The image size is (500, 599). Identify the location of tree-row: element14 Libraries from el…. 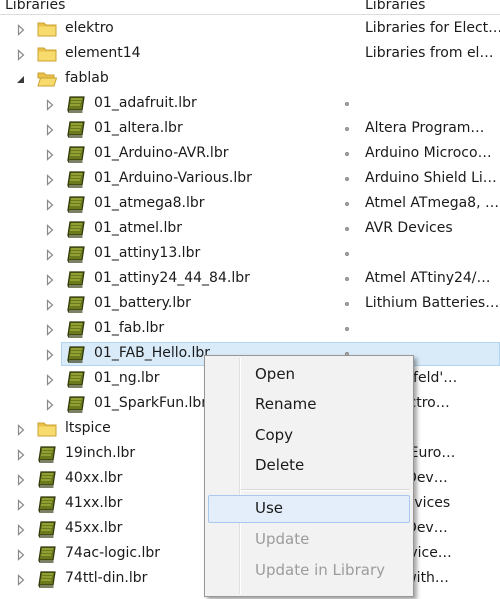
(250, 54).